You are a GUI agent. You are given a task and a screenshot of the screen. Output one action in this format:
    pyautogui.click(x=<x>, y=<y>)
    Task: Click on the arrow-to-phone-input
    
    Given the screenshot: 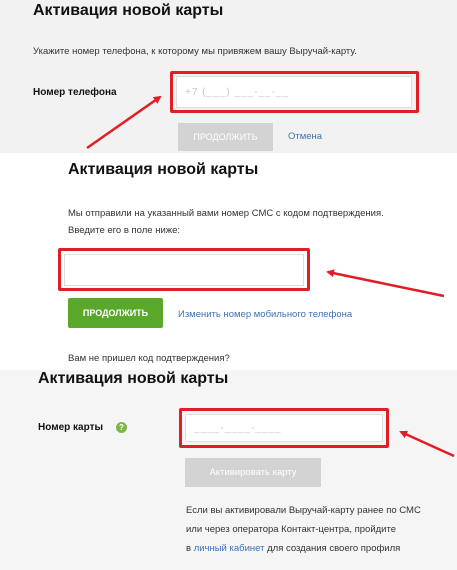 What is the action you would take?
    pyautogui.click(x=124, y=122)
    